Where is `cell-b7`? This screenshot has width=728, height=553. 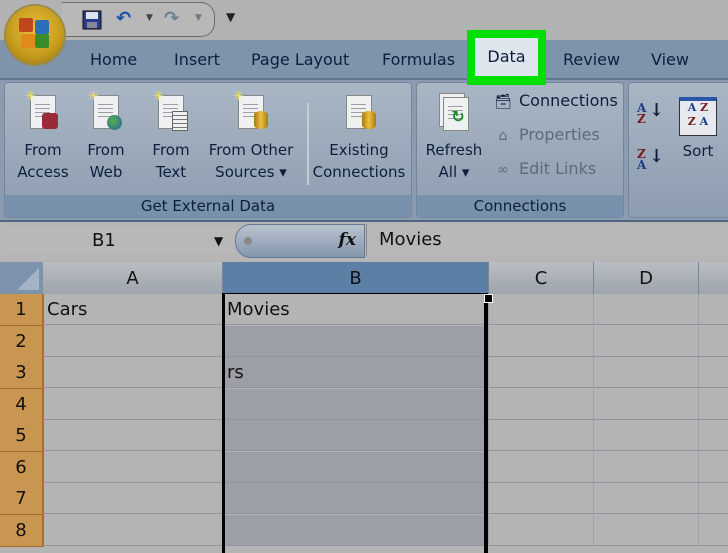
cell-b7 is located at coordinates (356, 498).